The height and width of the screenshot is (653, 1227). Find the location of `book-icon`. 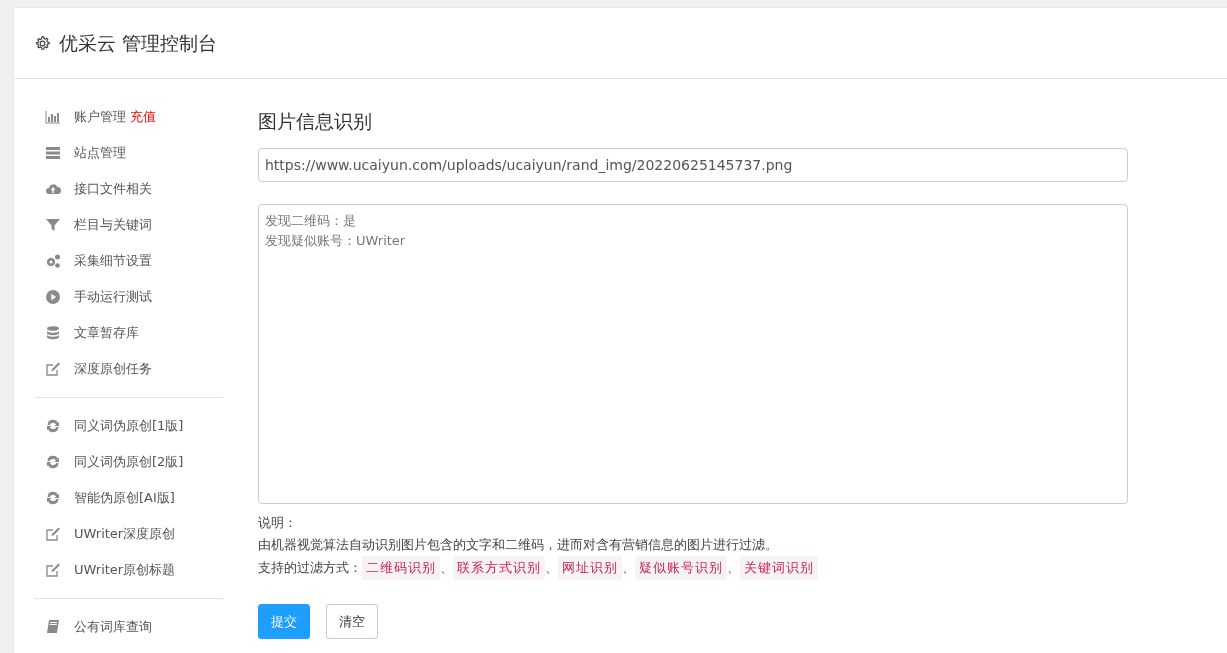

book-icon is located at coordinates (53, 627).